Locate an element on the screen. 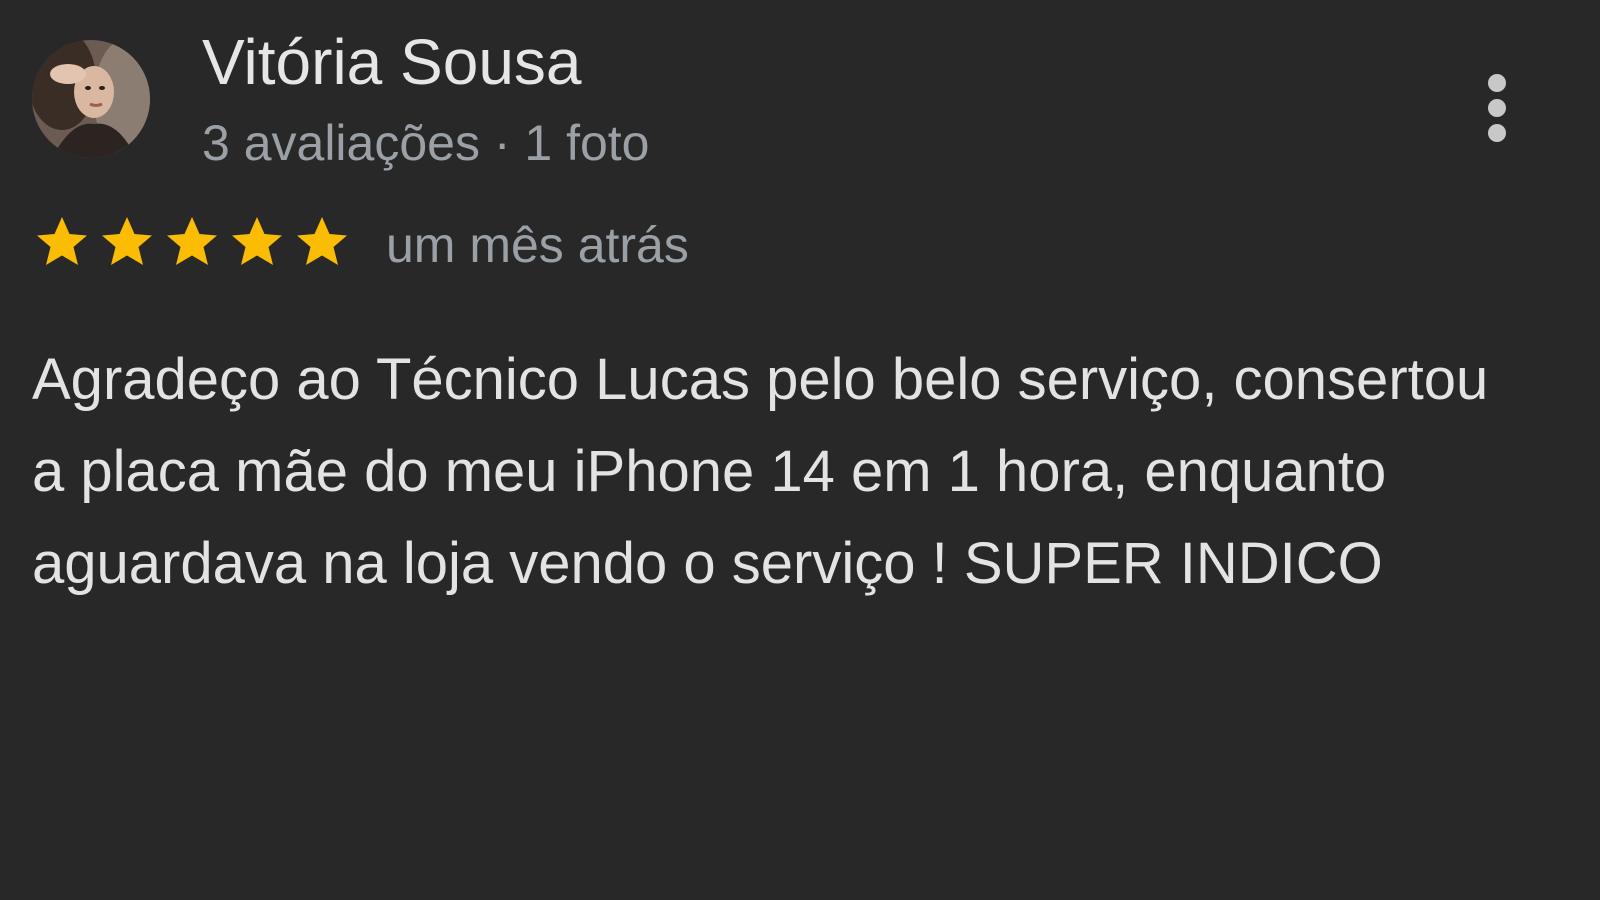 This screenshot has height=900, width=1600. avatar-image is located at coordinates (91, 99).